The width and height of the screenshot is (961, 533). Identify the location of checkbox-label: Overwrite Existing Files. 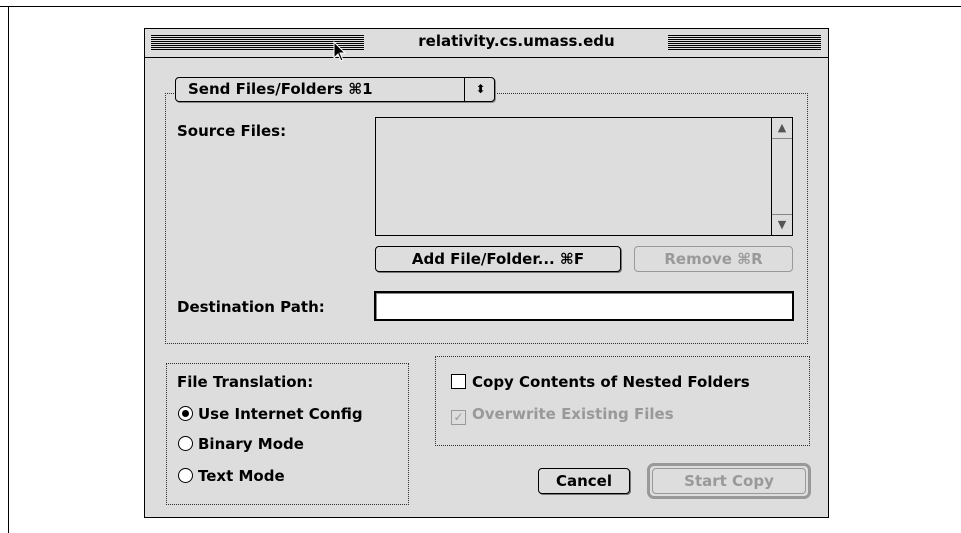
(573, 414).